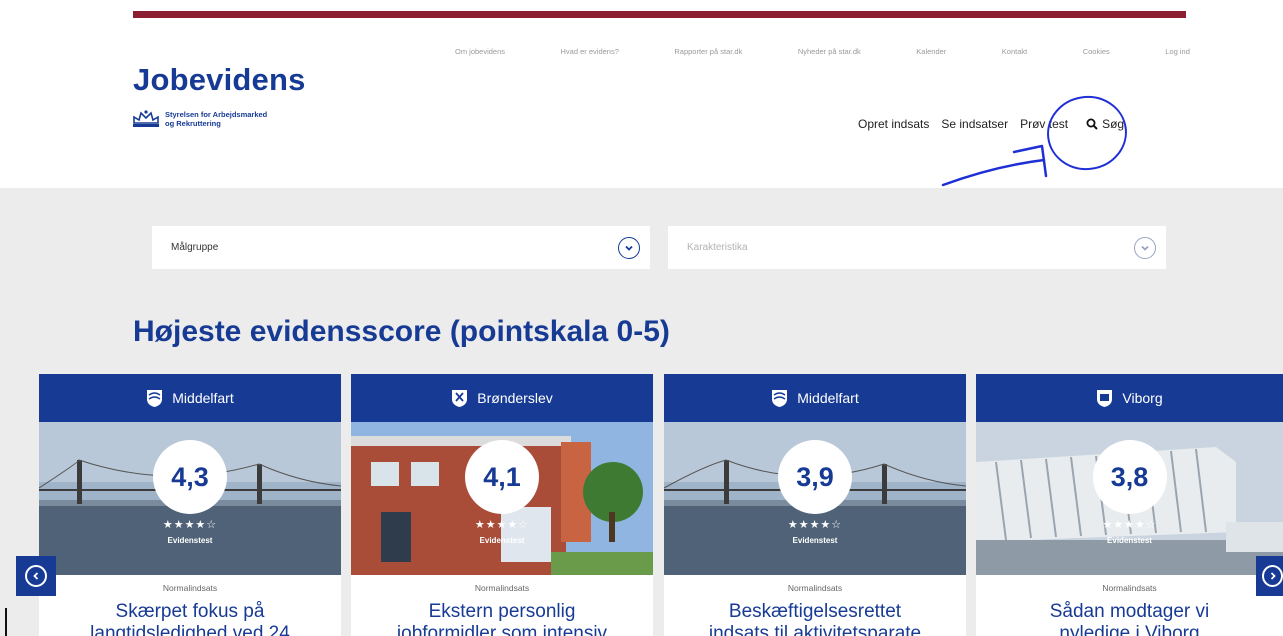  Describe the element at coordinates (219, 80) in the screenshot. I see `site-logo-title: Jobevidens` at that location.